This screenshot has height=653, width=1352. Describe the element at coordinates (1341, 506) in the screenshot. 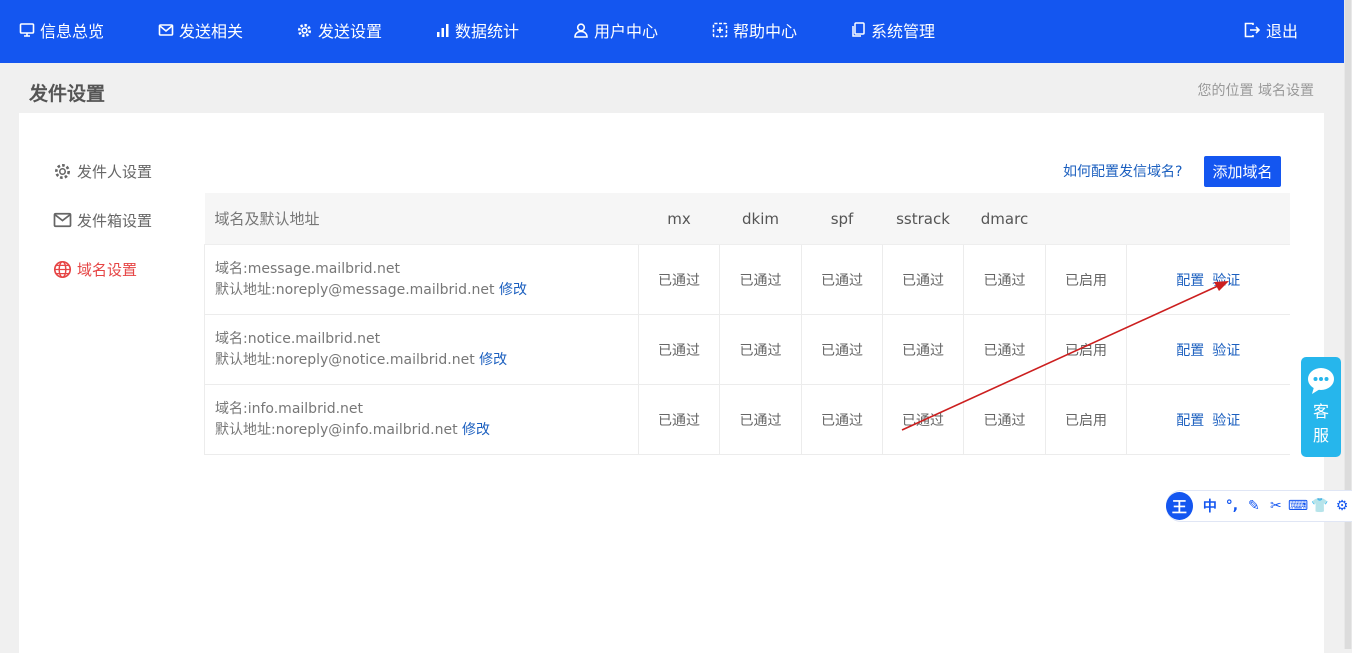

I see `ime-settings-icon: ⚙` at that location.